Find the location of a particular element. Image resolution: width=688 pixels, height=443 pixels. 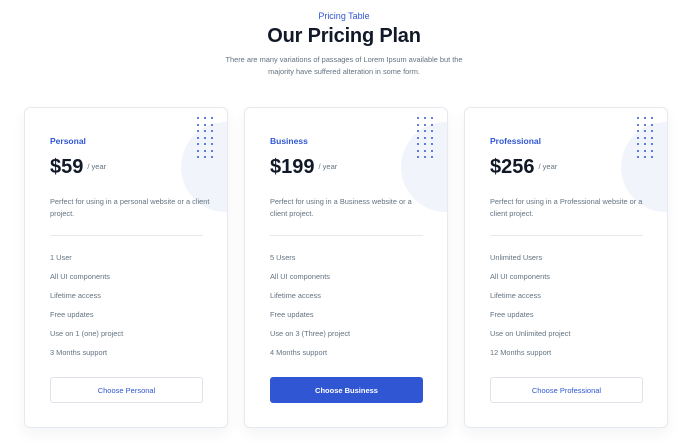

feature-item: 3 Months support is located at coordinates (79, 352).